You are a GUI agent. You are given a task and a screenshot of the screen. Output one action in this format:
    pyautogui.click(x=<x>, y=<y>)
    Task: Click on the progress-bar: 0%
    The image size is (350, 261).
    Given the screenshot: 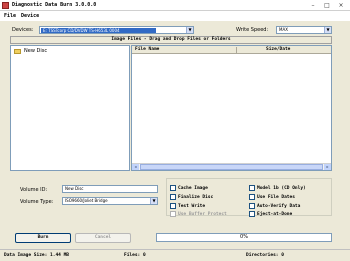 What is the action you would take?
    pyautogui.click(x=244, y=237)
    